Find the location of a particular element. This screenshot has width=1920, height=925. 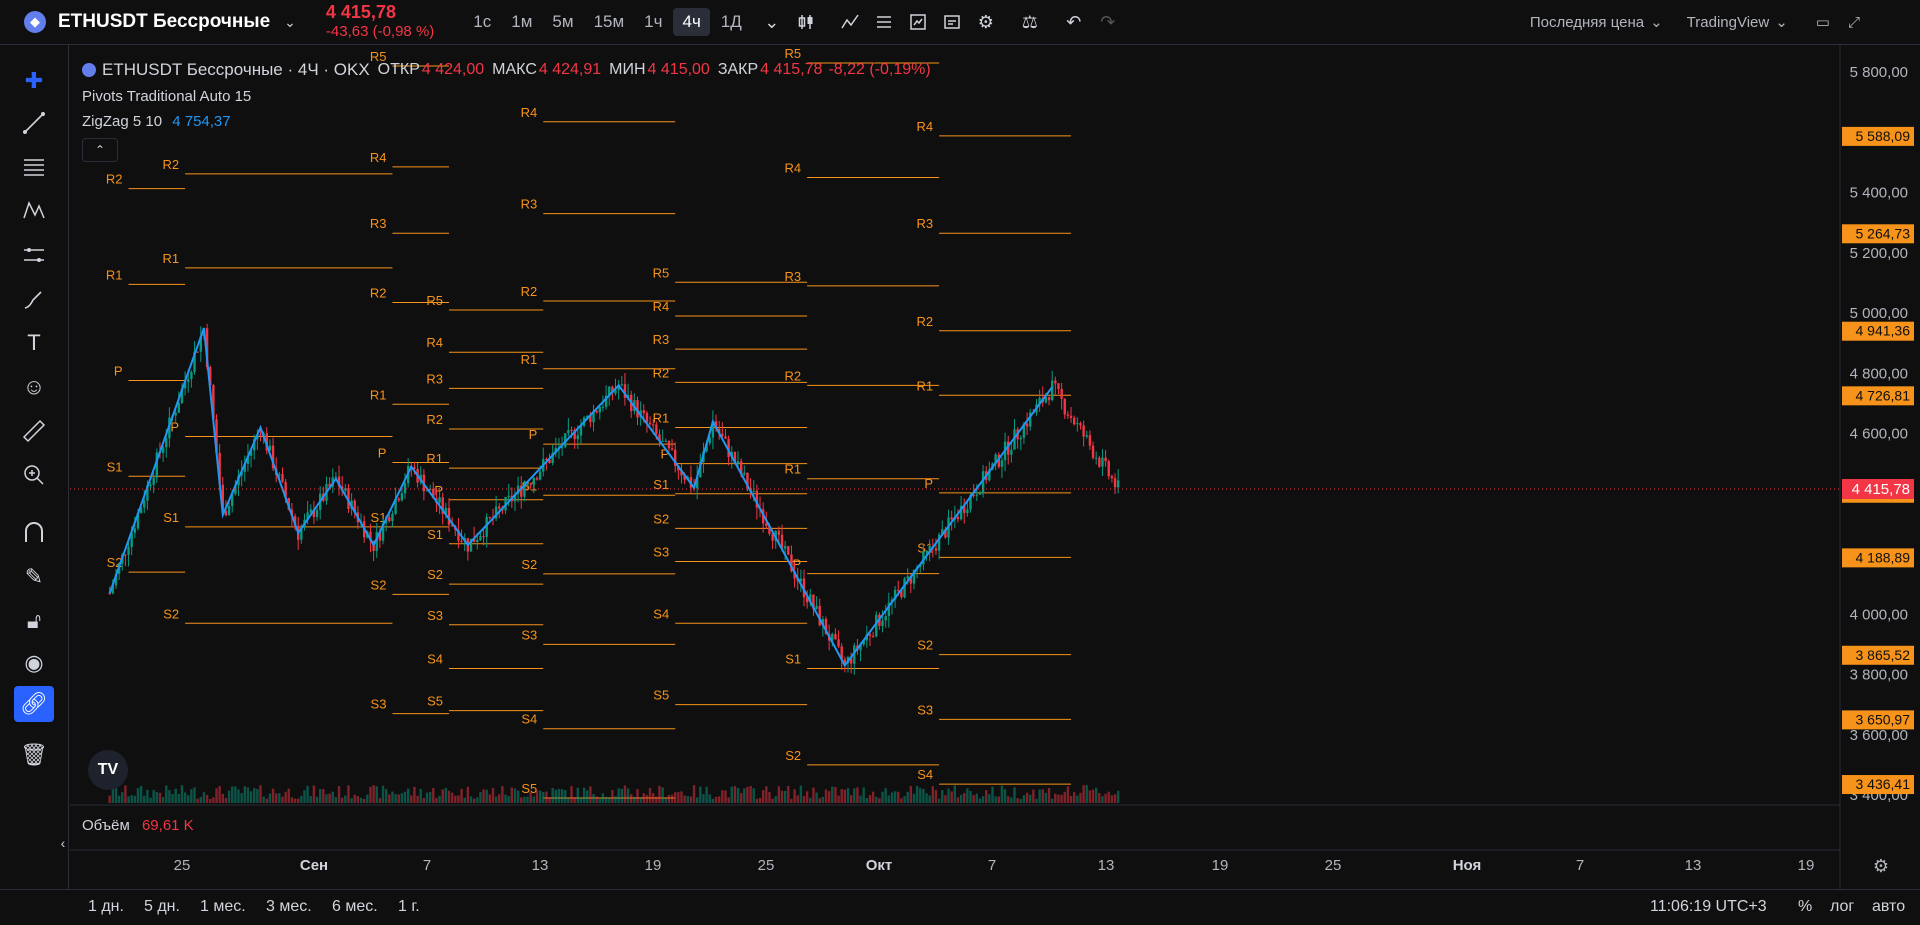

range-1d: 1 дн. is located at coordinates (106, 907).